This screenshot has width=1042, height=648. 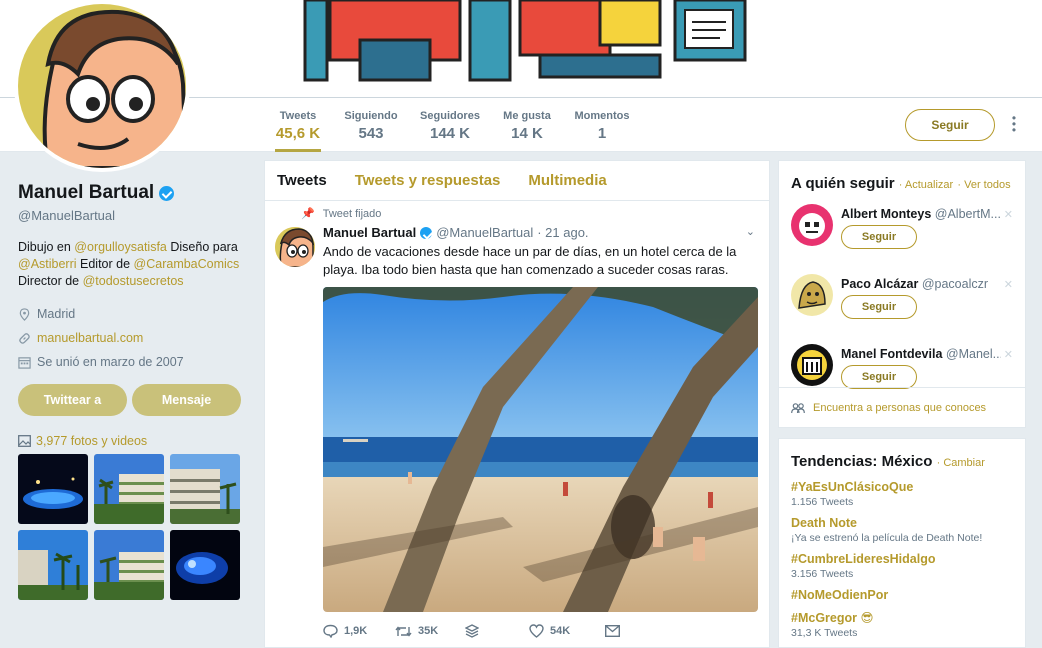 I want to click on image-icon, so click(x=24, y=441).